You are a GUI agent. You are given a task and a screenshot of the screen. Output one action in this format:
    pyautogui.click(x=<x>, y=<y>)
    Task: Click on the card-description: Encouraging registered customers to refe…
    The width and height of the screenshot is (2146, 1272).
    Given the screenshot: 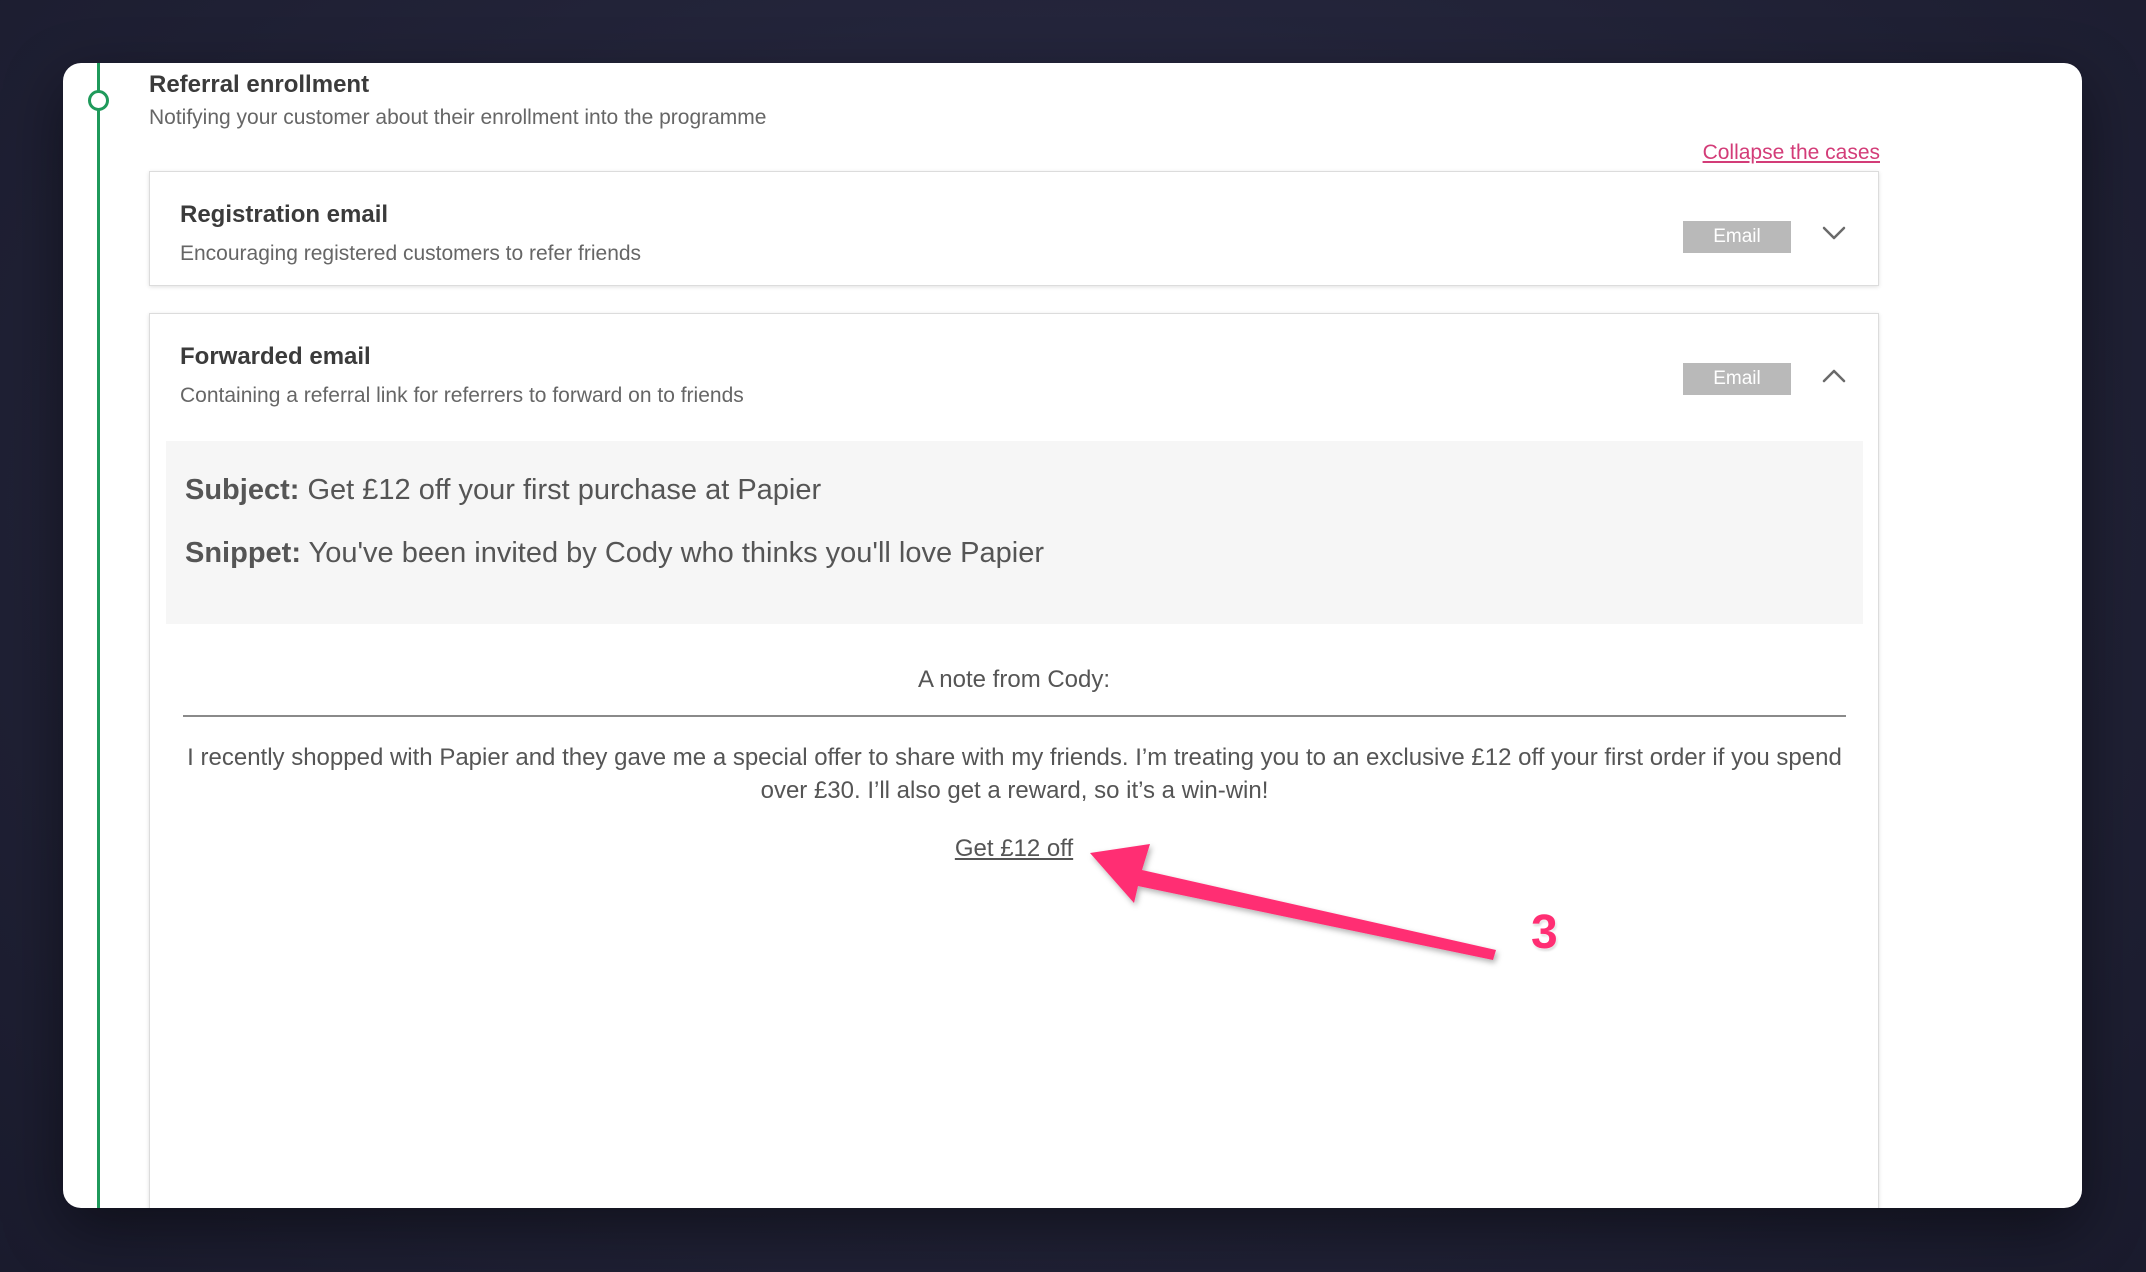 What is the action you would take?
    pyautogui.click(x=411, y=253)
    